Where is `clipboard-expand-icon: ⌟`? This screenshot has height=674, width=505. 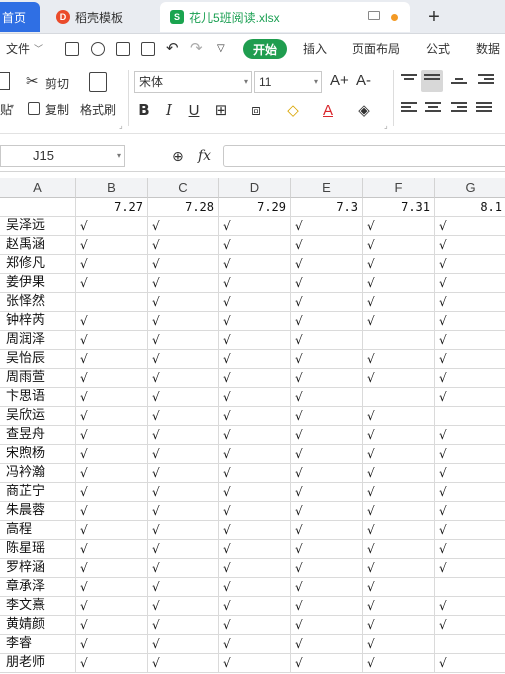 clipboard-expand-icon: ⌟ is located at coordinates (121, 125).